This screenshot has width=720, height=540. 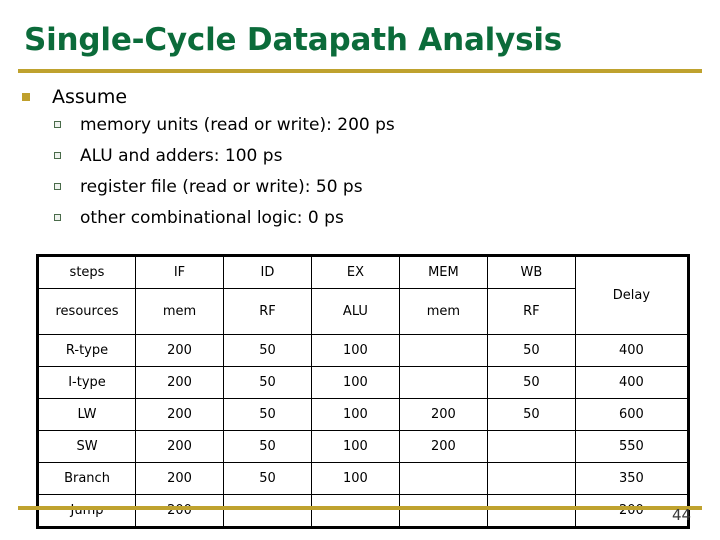 I want to click on row-label: I-type, so click(x=86, y=382).